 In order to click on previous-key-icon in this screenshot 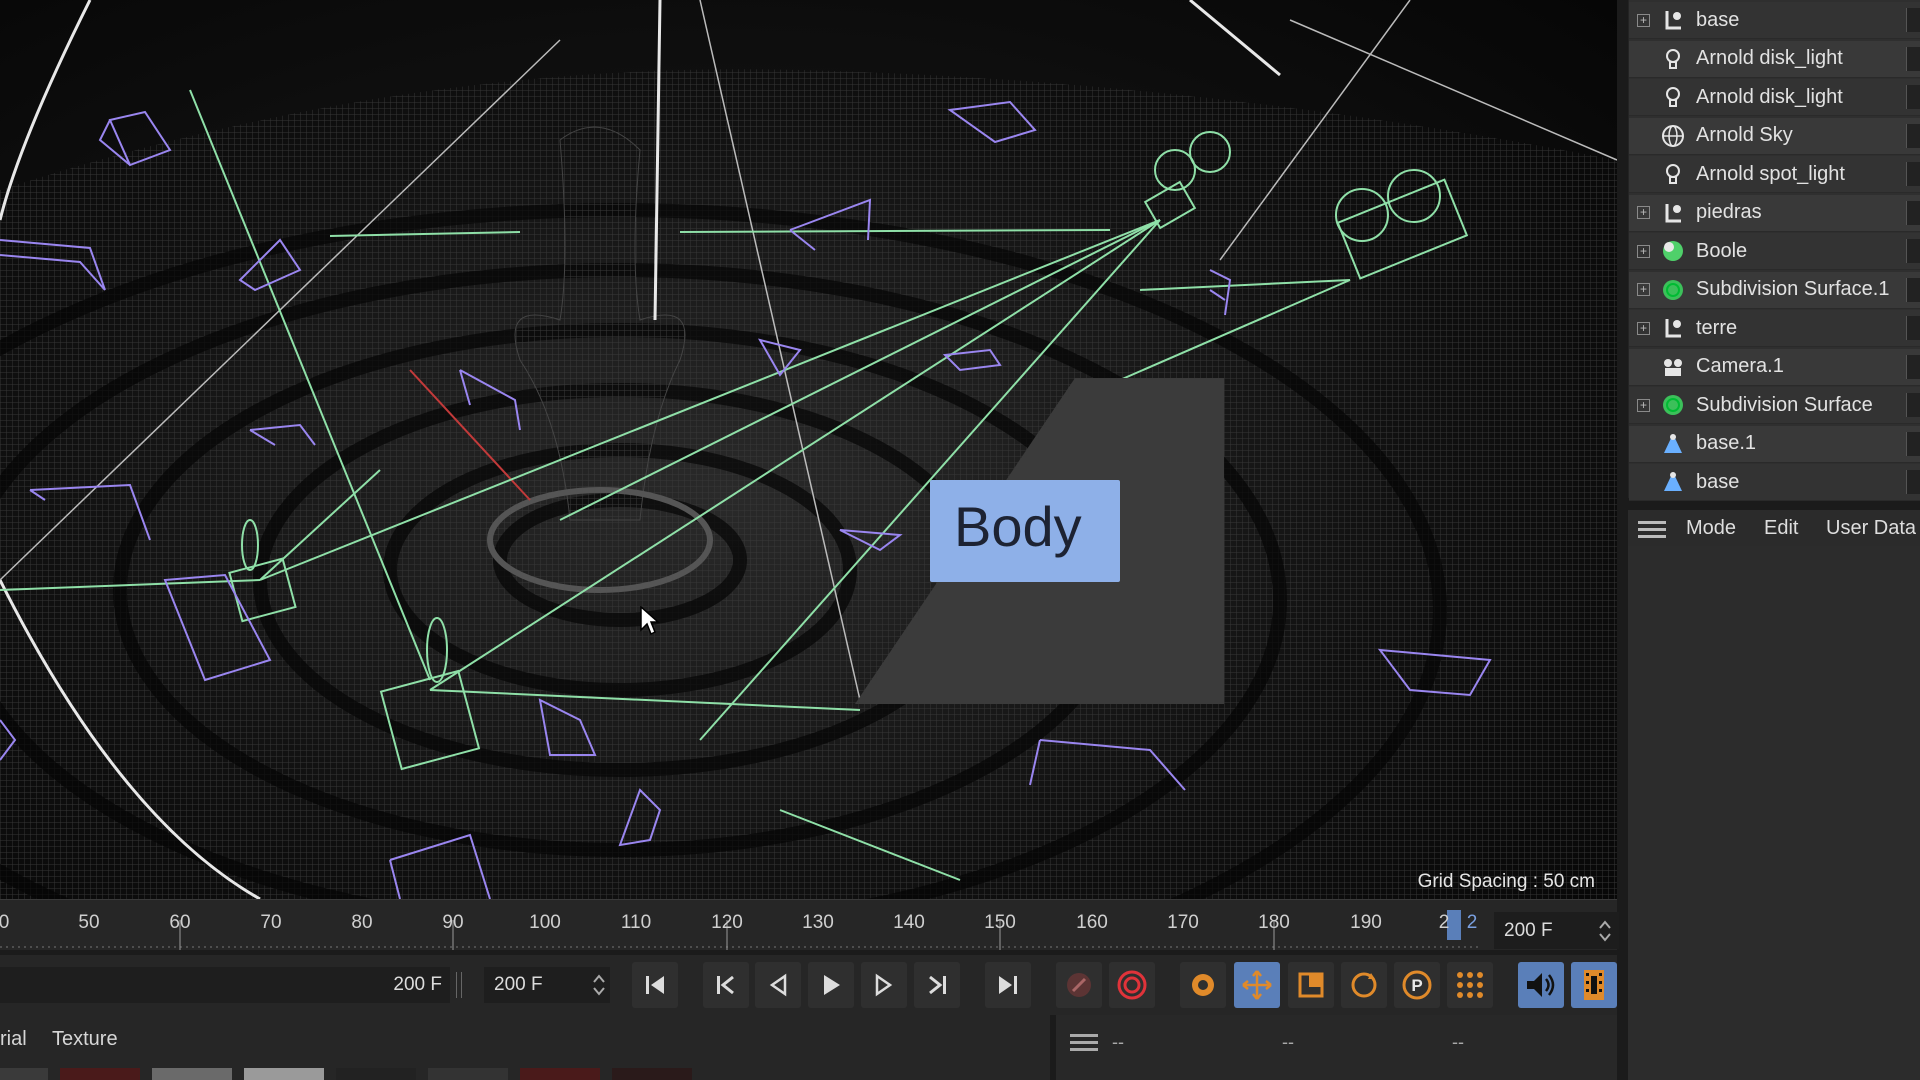, I will do `click(725, 985)`.